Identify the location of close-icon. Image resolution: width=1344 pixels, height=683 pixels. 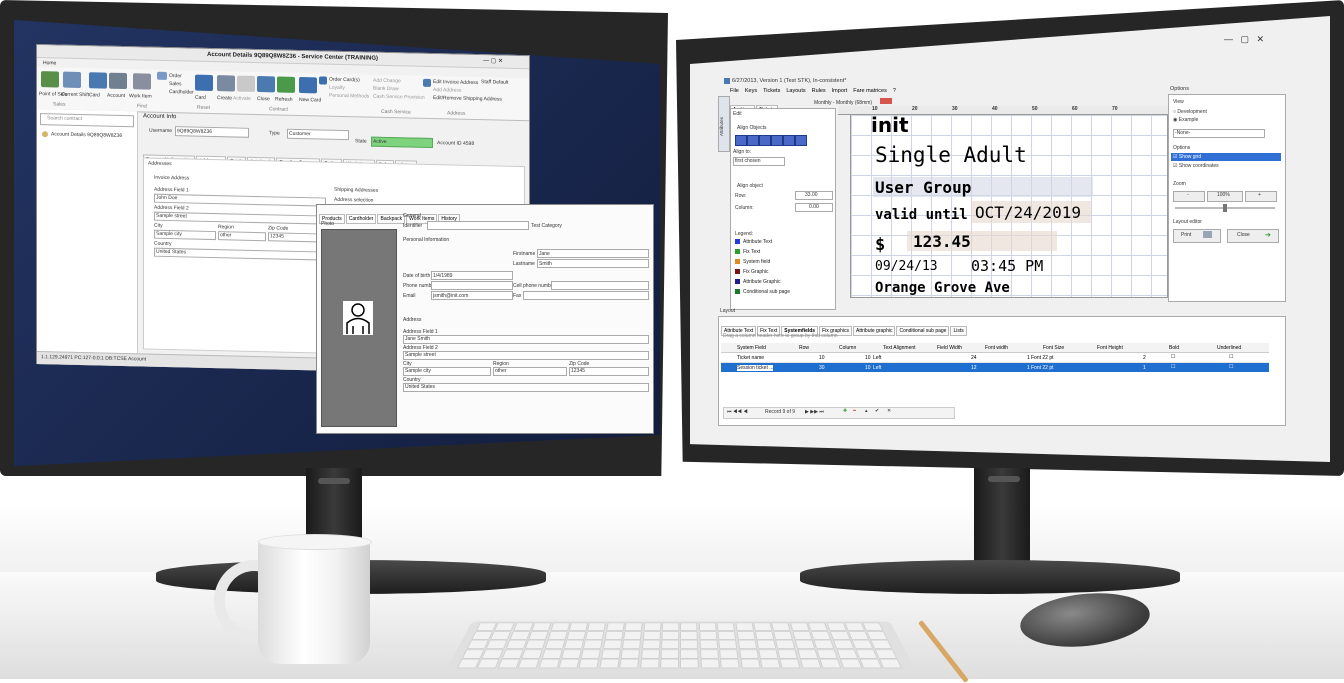
(266, 84).